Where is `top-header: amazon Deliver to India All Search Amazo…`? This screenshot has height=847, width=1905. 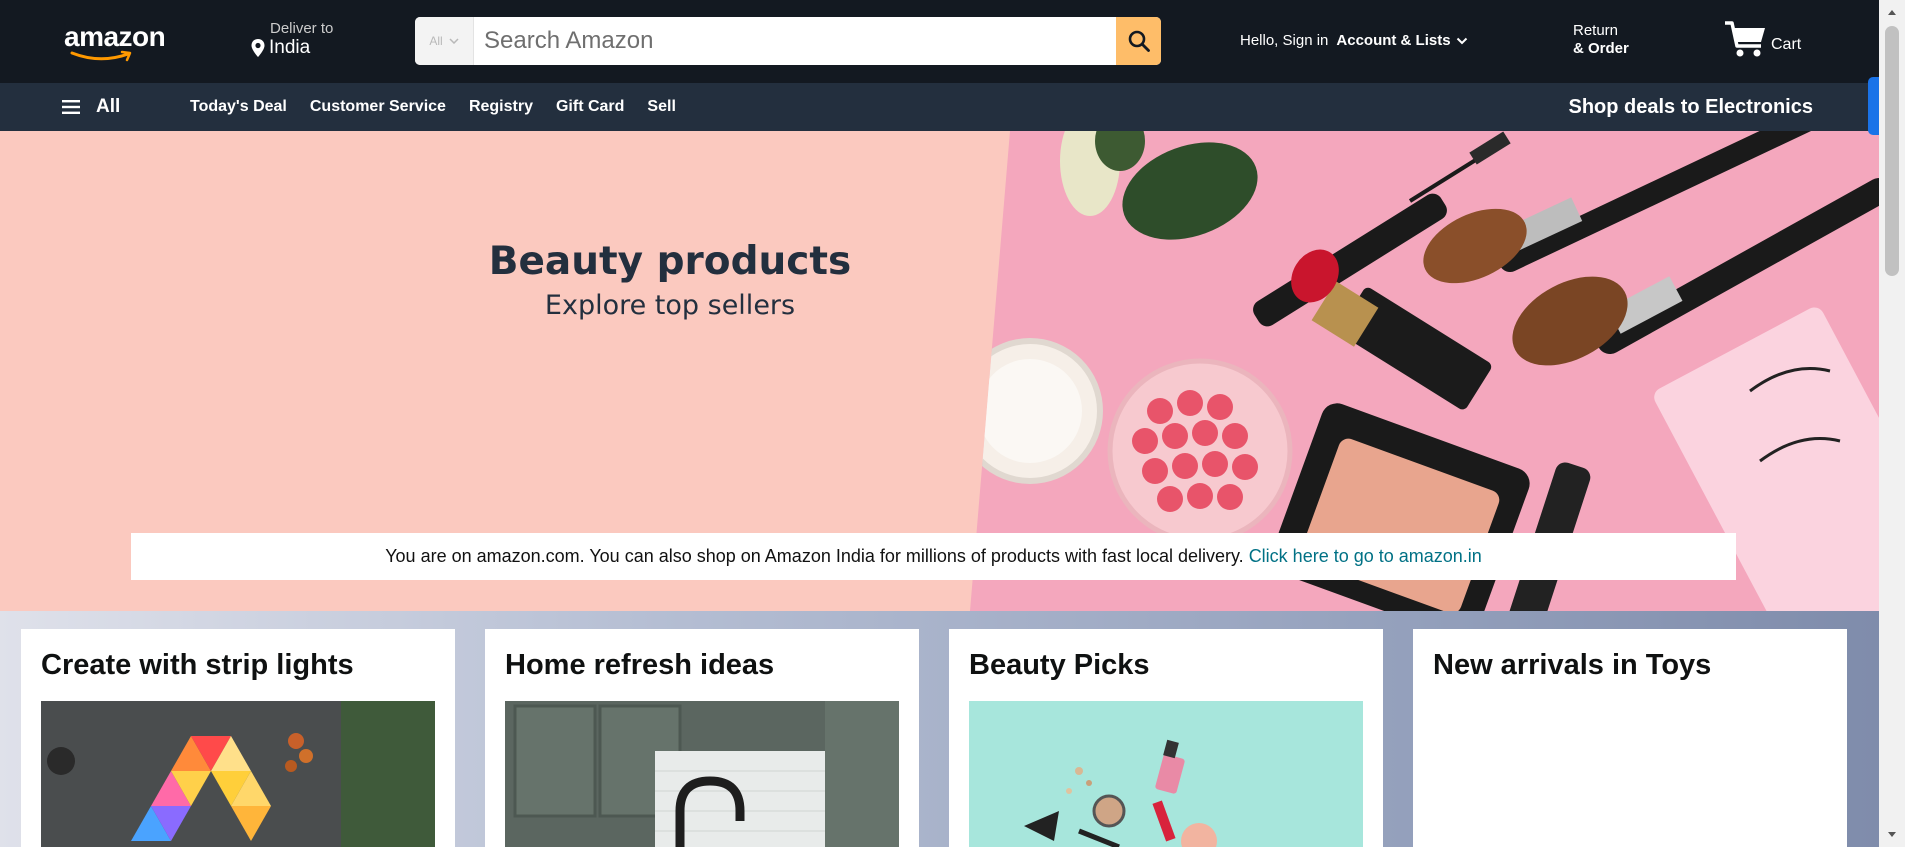
top-header: amazon Deliver to India All Search Amazo… is located at coordinates (939, 41).